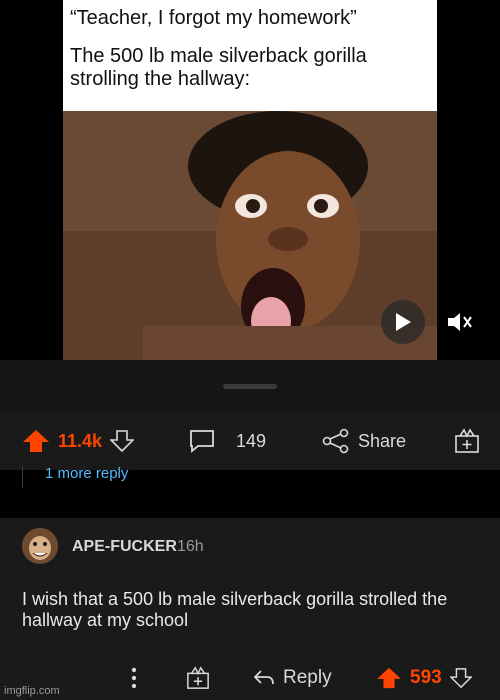  I want to click on comment-vote-group: 593, so click(424, 678).